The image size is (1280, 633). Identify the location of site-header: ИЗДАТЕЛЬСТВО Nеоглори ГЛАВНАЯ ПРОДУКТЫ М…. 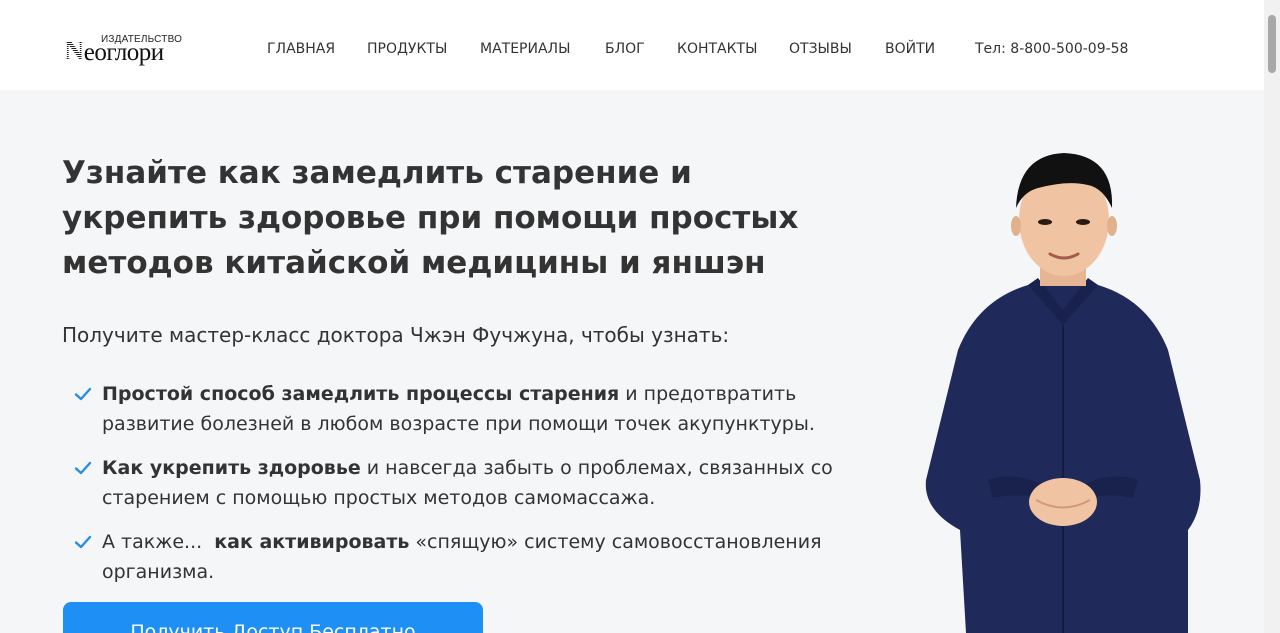
(632, 45).